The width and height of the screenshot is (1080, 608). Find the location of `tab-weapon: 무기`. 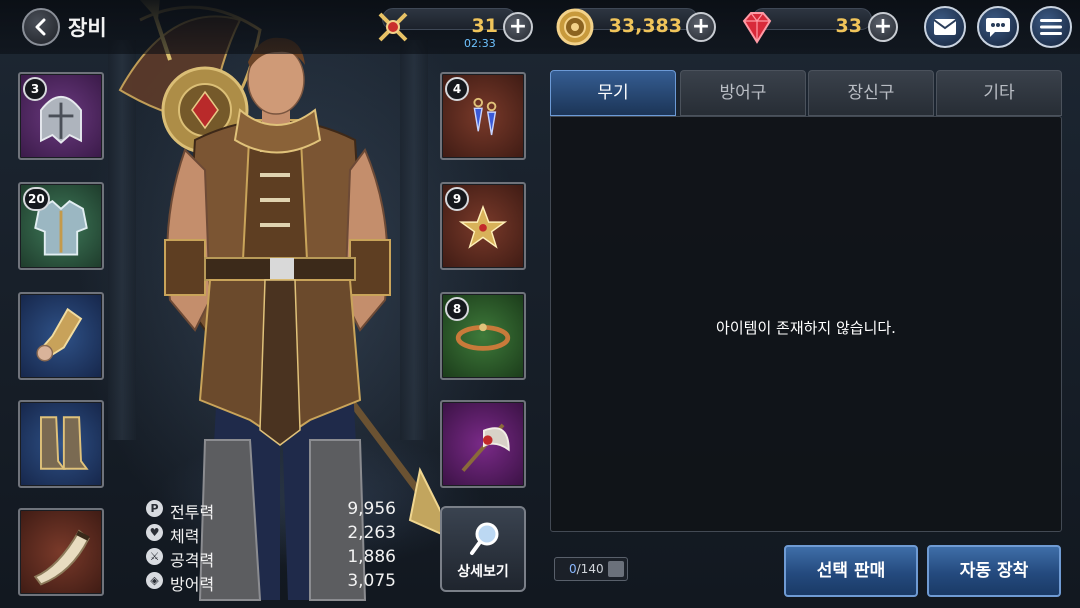

tab-weapon: 무기 is located at coordinates (613, 93).